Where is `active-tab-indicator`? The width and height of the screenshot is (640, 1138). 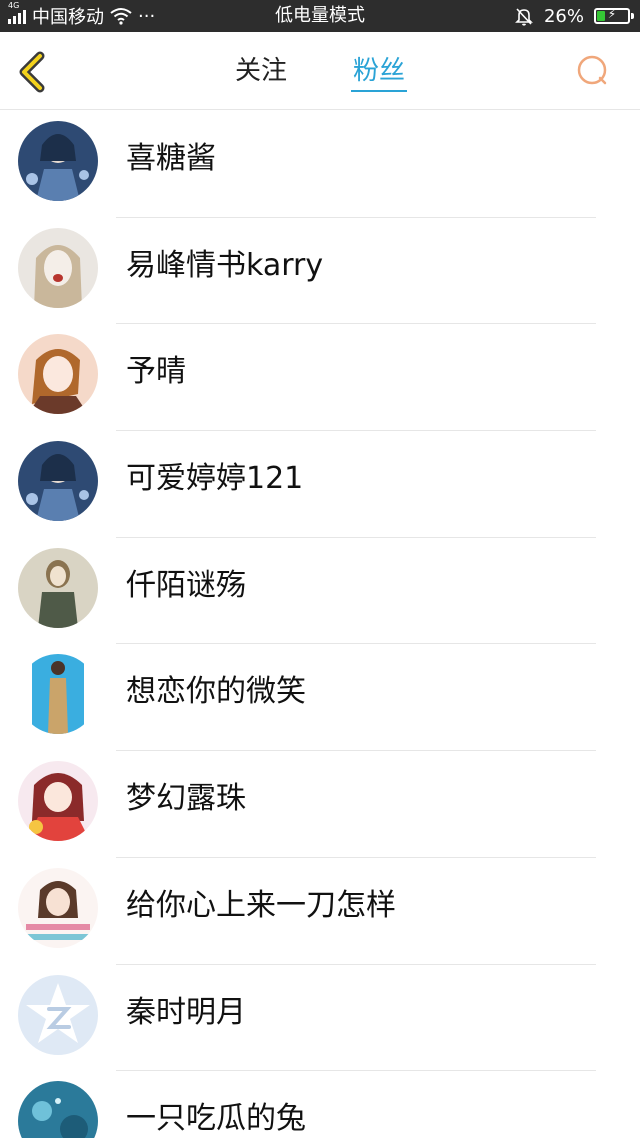
active-tab-indicator is located at coordinates (379, 91).